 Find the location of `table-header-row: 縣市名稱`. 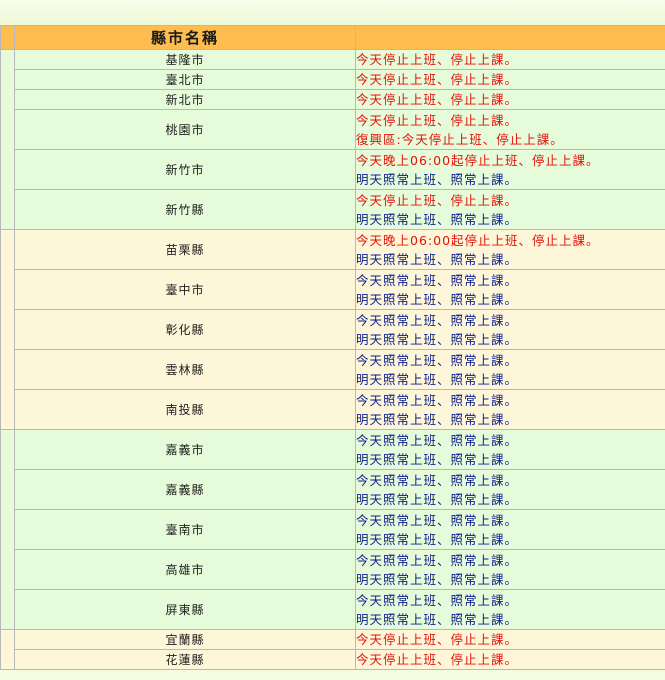

table-header-row: 縣市名稱 is located at coordinates (332, 37).